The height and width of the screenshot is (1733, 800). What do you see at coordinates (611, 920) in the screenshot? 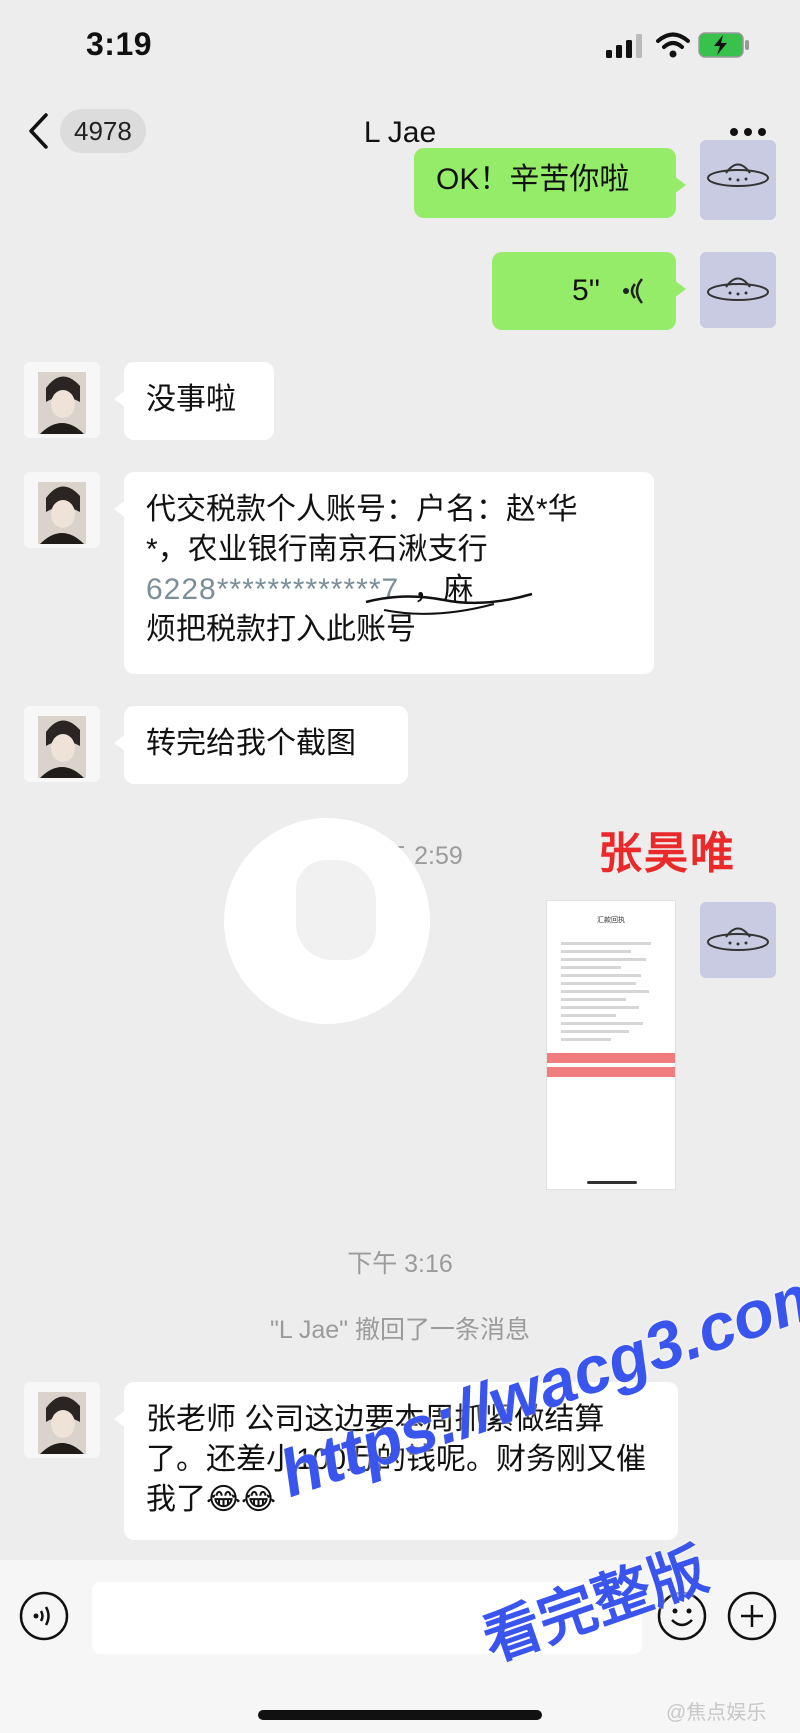
I see `thumb-title: 汇款回执` at bounding box center [611, 920].